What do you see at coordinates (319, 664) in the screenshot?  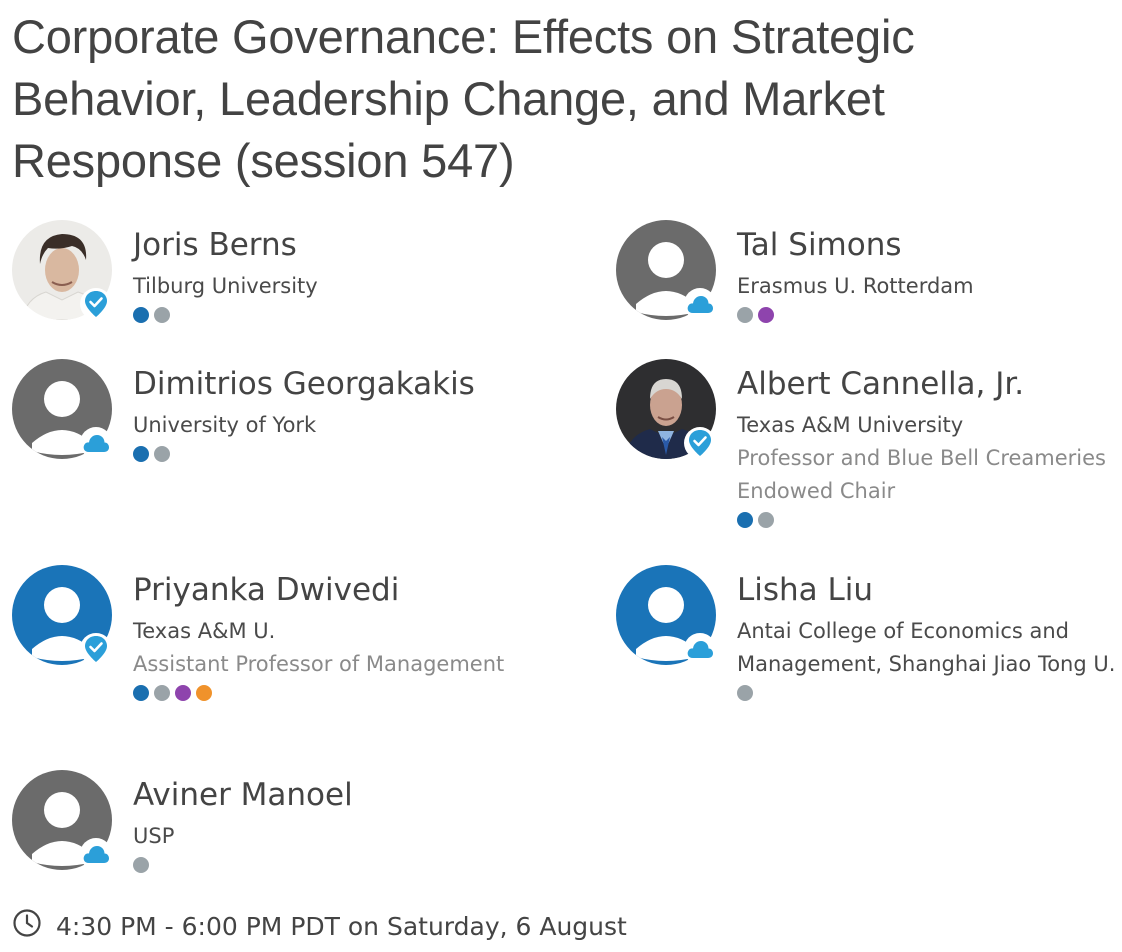 I see `speaker-role: Assistant Professor of Management` at bounding box center [319, 664].